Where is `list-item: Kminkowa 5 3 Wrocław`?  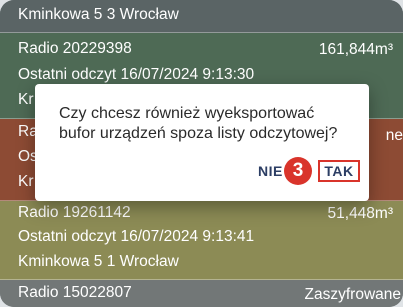
list-item: Kminkowa 5 3 Wrocław is located at coordinates (201, 16).